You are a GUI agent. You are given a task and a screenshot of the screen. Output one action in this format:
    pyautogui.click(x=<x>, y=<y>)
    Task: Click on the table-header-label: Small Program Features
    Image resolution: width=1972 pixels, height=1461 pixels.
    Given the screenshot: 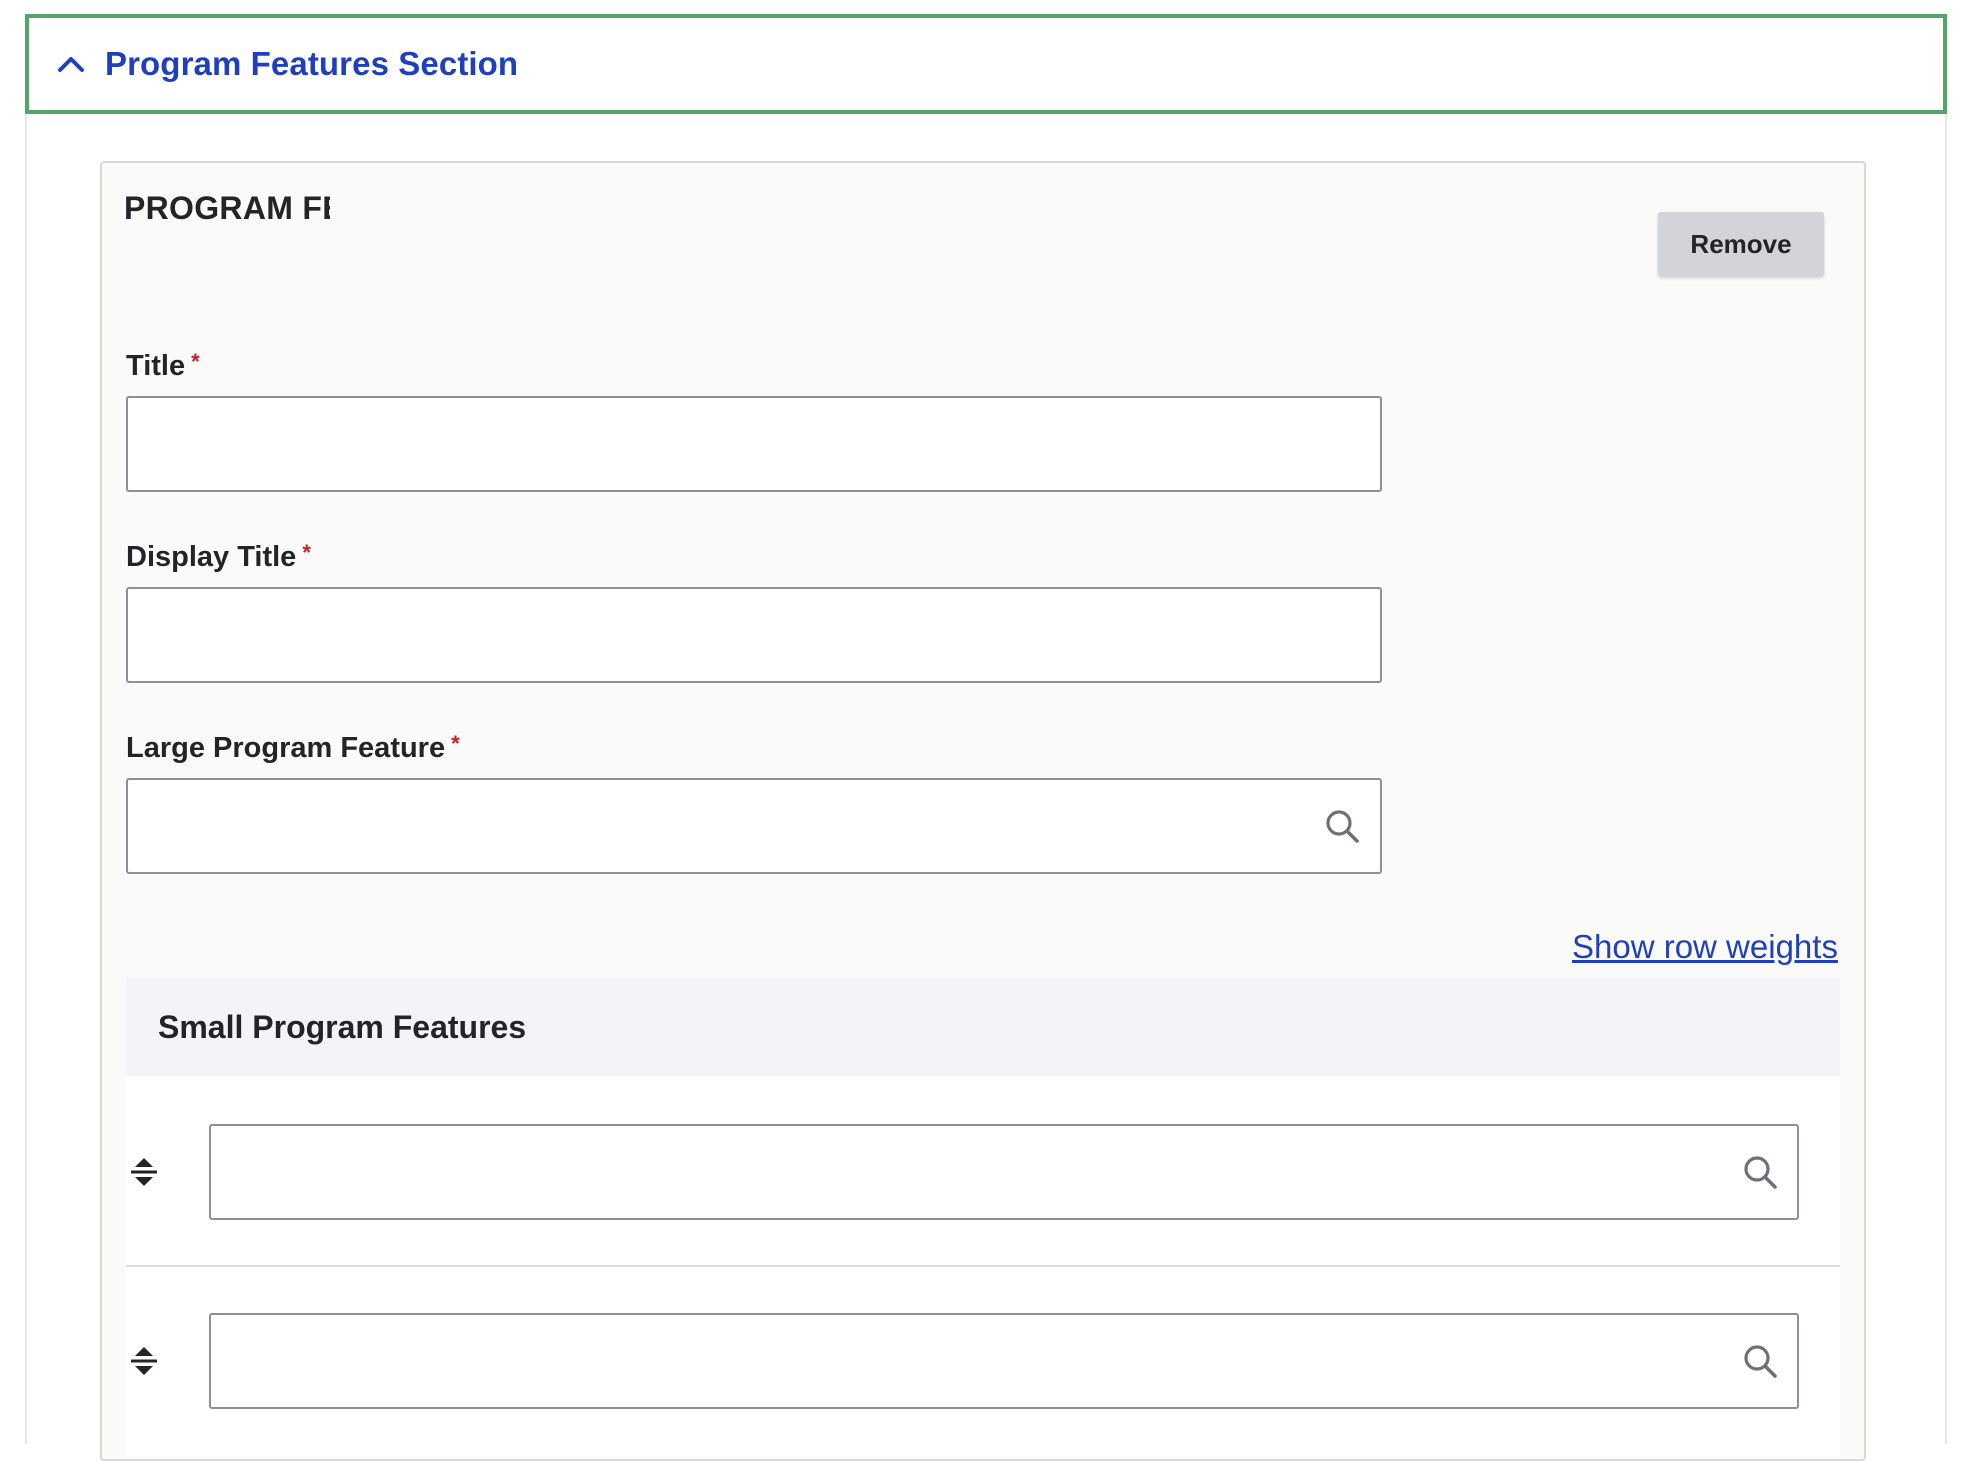 What is the action you would take?
    pyautogui.click(x=342, y=1026)
    